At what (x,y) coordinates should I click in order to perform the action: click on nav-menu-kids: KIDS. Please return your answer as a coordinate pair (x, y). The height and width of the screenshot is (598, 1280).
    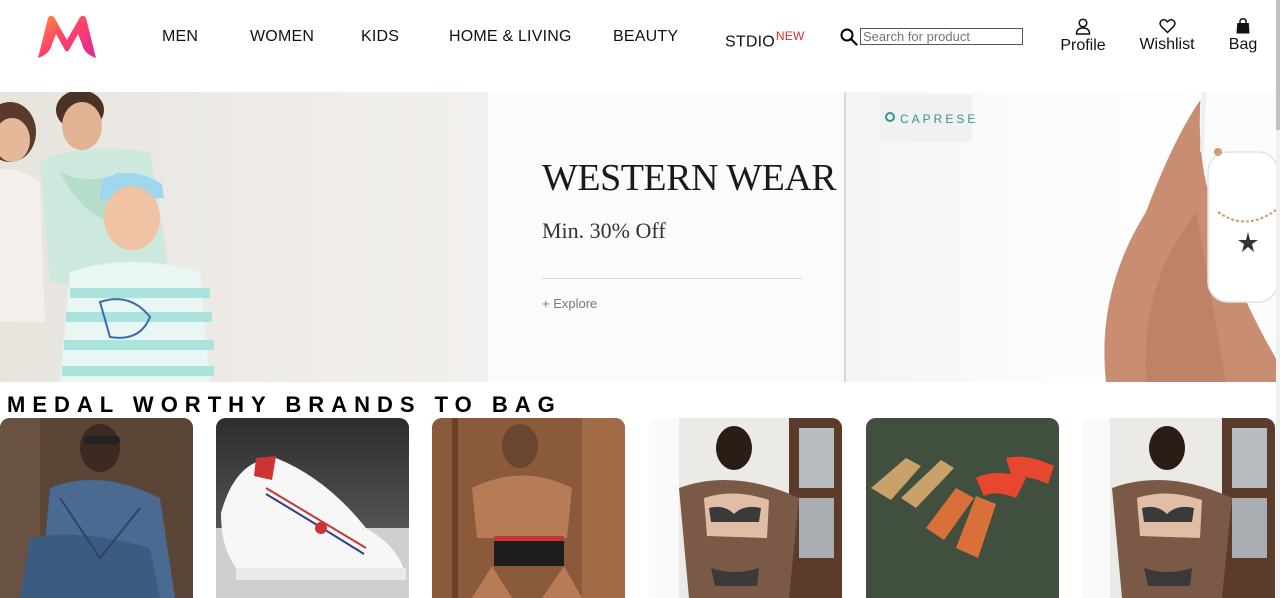
    Looking at the image, I should click on (380, 37).